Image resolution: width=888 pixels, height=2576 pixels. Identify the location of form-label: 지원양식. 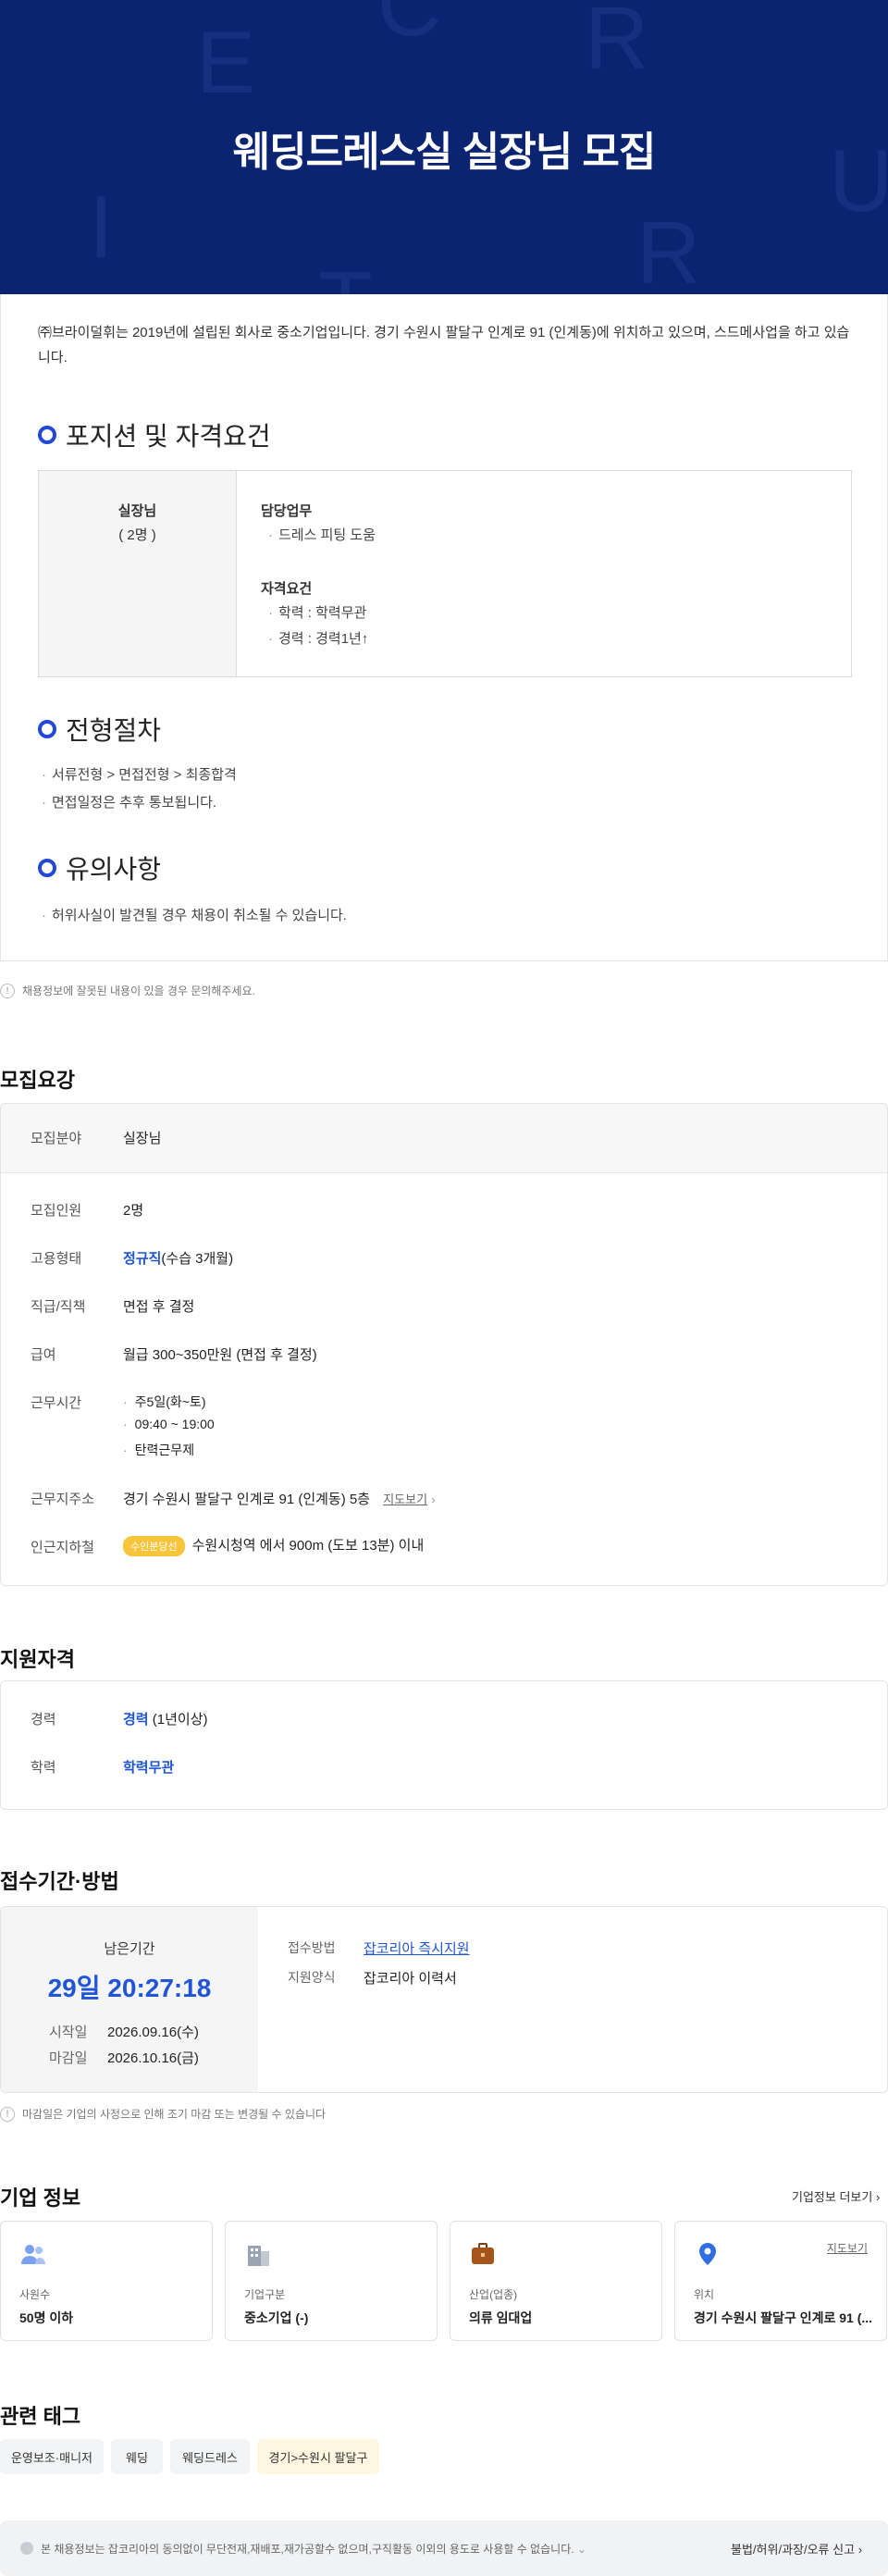
(312, 1978).